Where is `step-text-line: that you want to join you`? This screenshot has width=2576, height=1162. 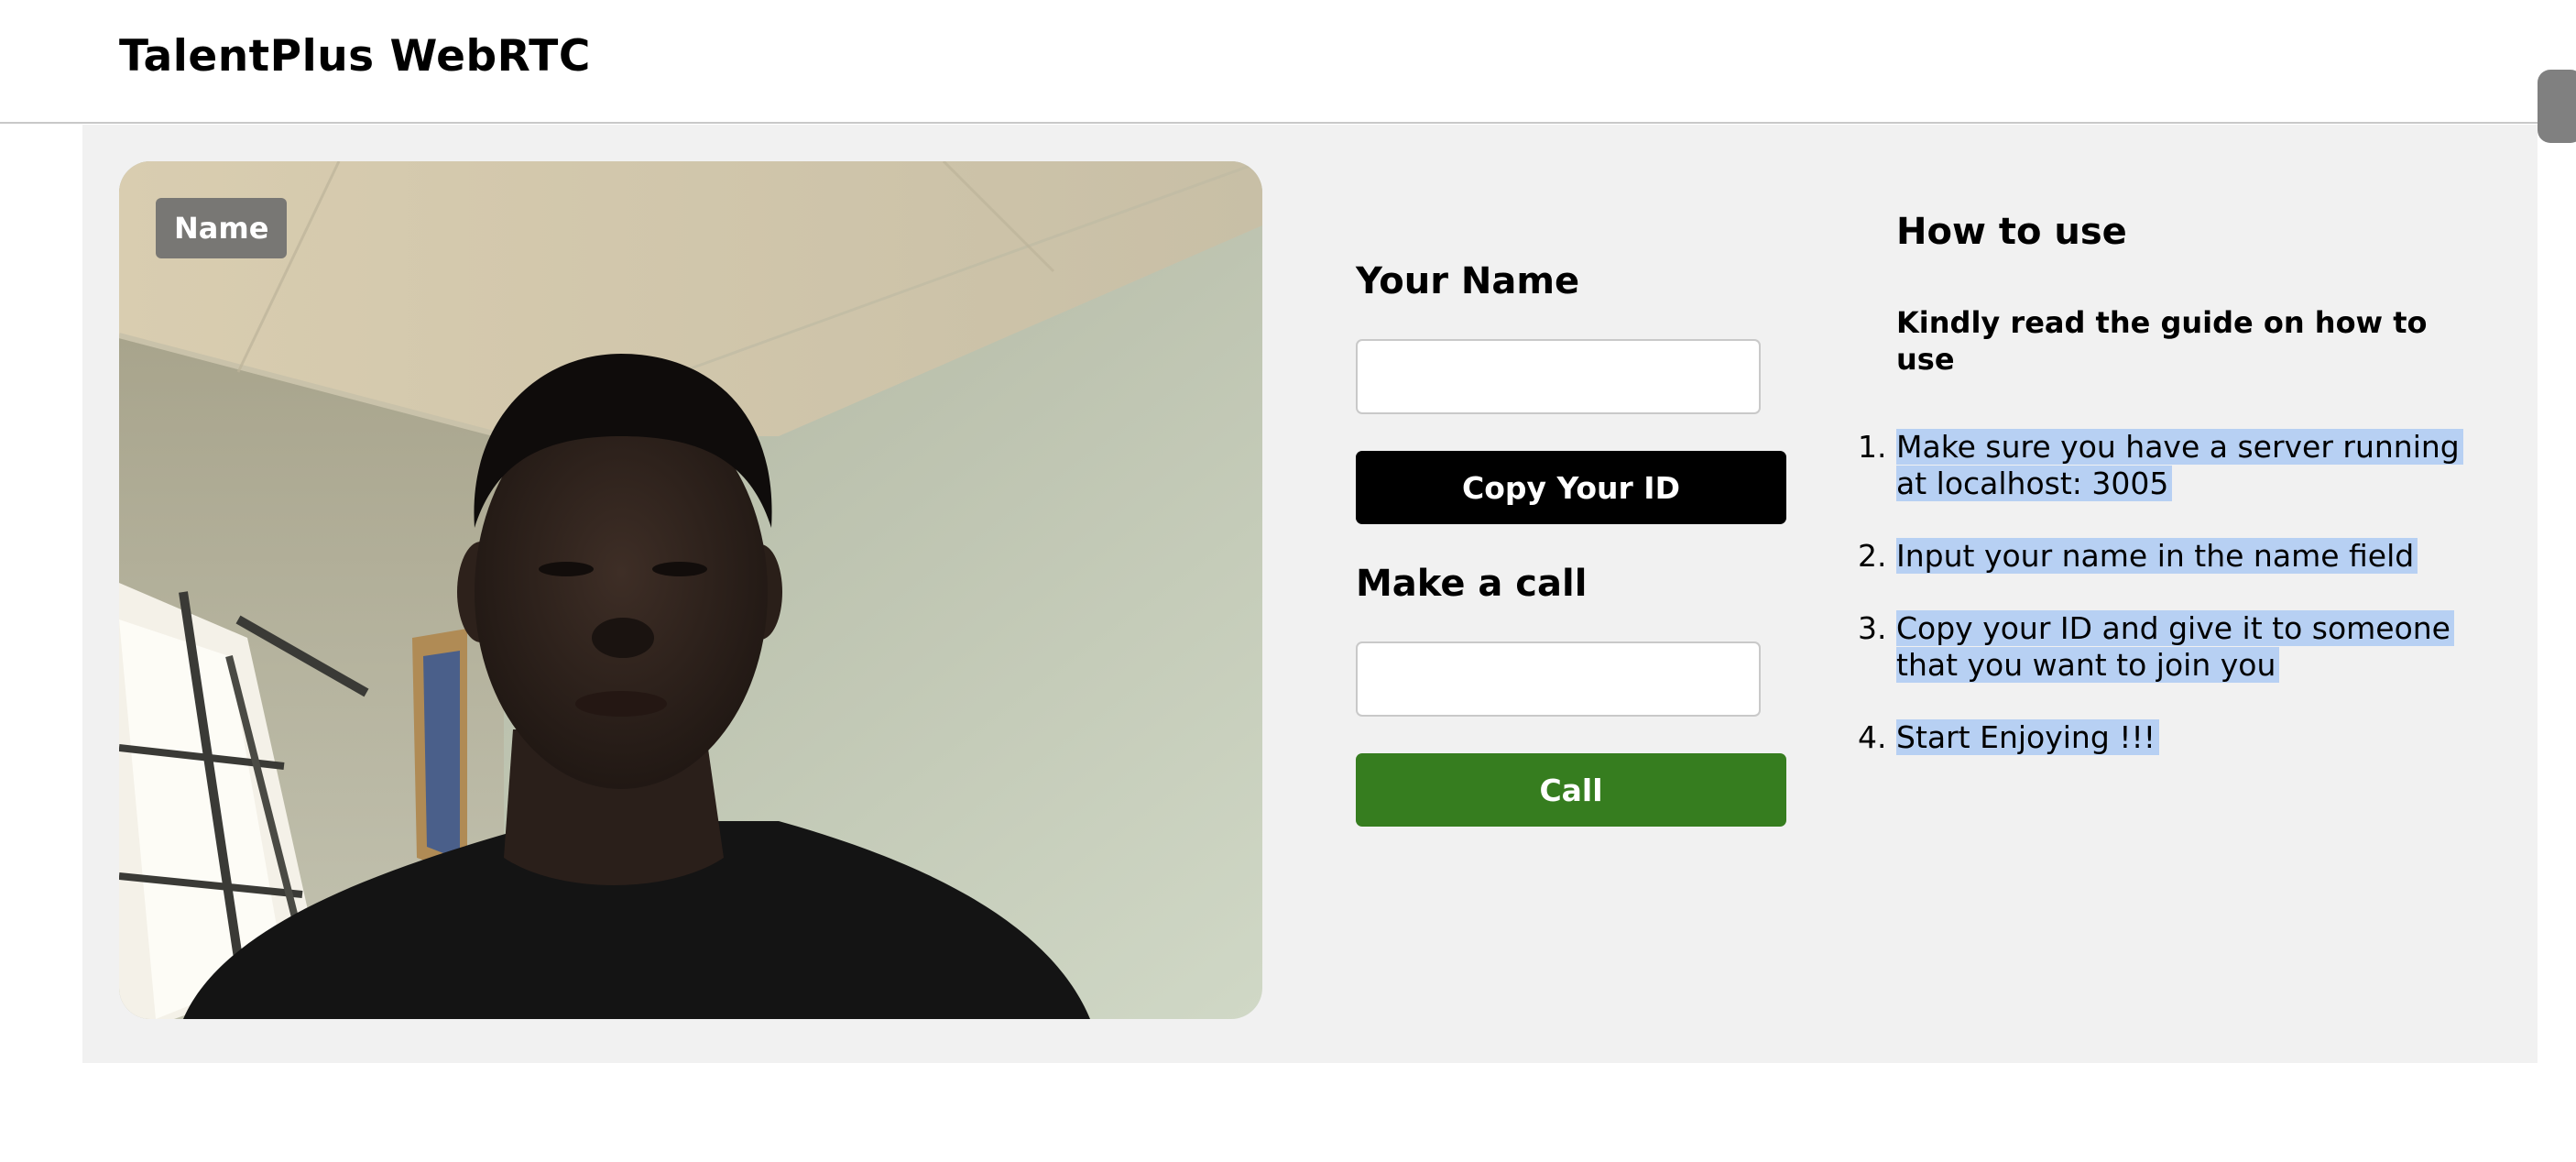 step-text-line: that you want to join you is located at coordinates (2088, 665).